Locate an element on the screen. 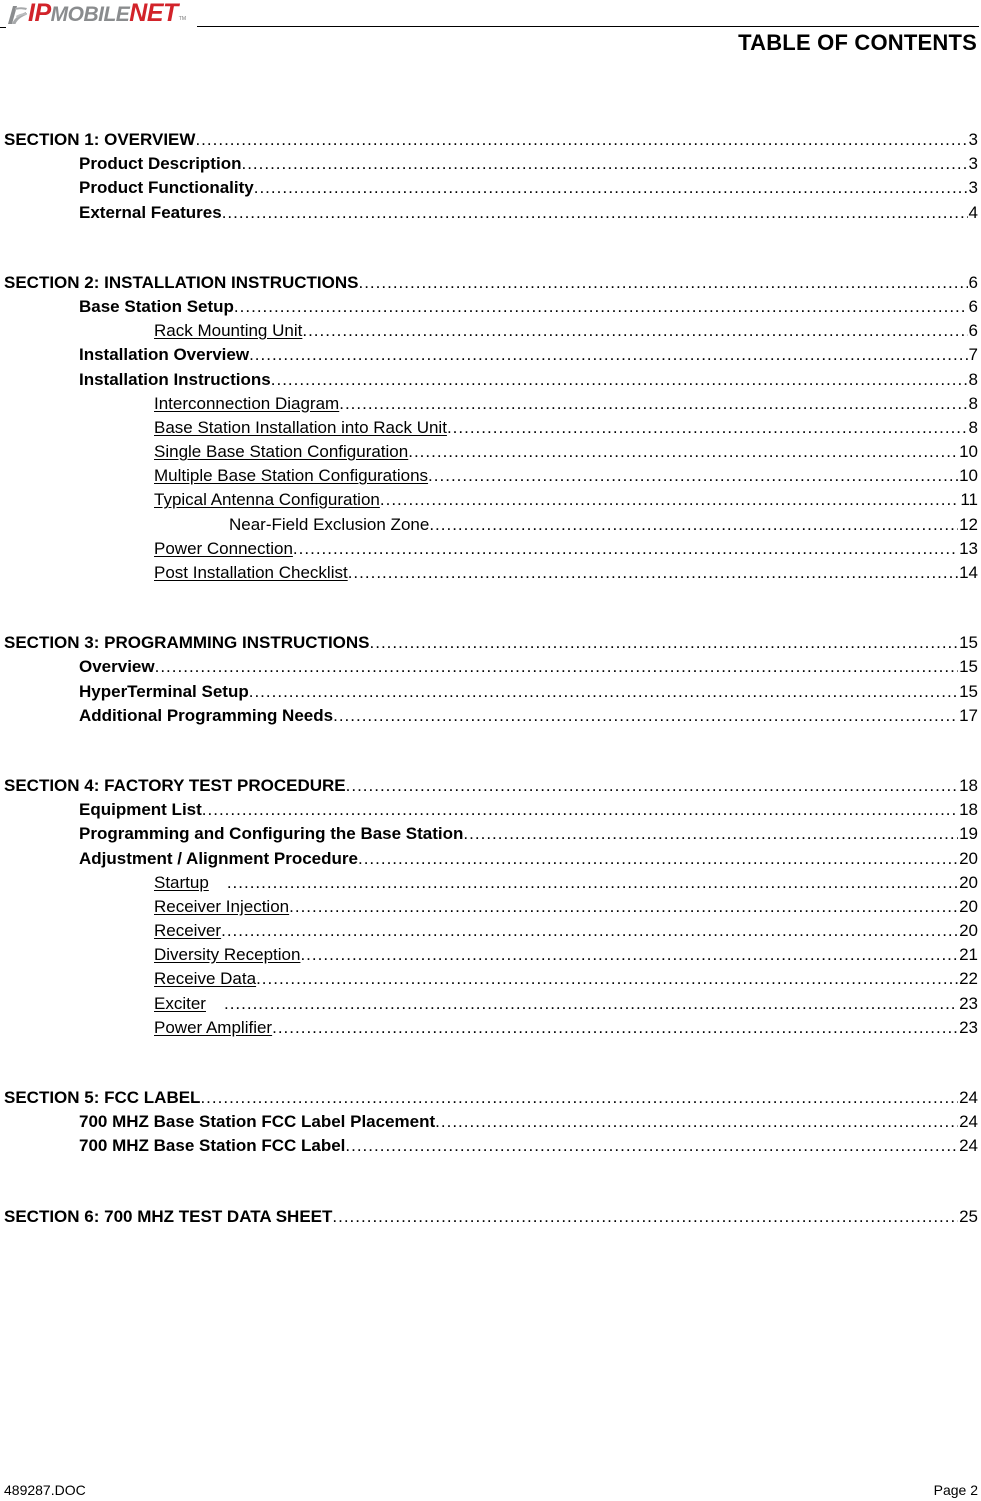 The width and height of the screenshot is (981, 1501). toc-subsection-entry: Additional Programming Needs 17 is located at coordinates (491, 716).